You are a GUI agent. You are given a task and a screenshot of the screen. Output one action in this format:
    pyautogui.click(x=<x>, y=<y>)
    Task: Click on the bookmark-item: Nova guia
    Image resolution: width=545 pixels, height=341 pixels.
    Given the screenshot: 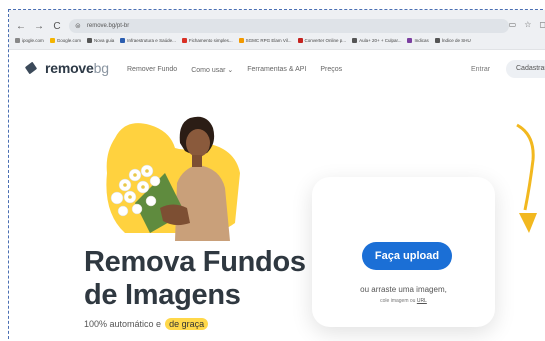 What is the action you would take?
    pyautogui.click(x=100, y=40)
    